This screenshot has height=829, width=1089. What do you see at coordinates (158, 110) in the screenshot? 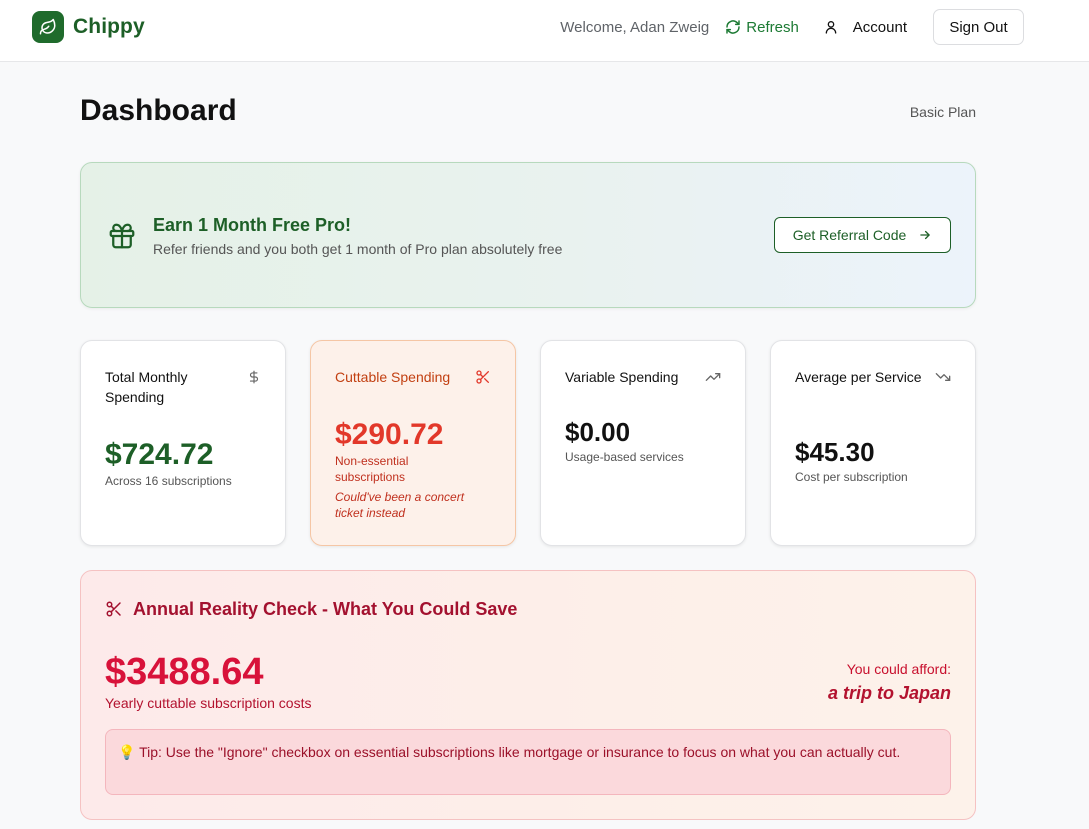
I see `page-title: Dashboard` at bounding box center [158, 110].